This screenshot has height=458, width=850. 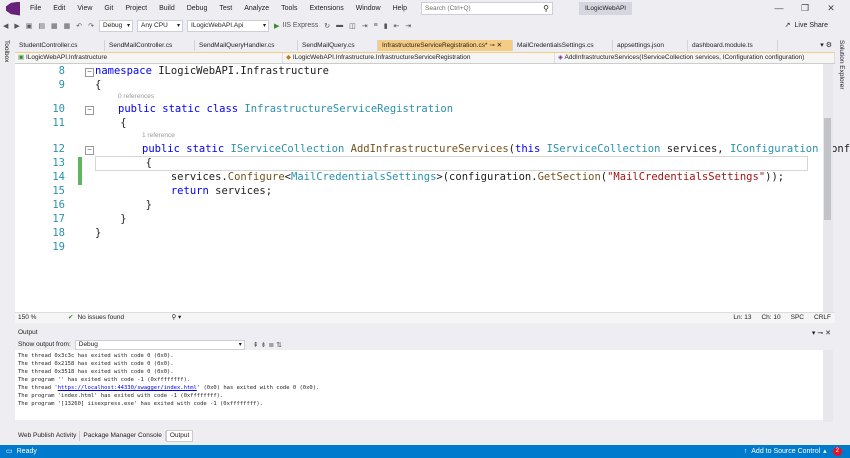 What do you see at coordinates (499, 45) in the screenshot?
I see `close-tab-icon: ✕` at bounding box center [499, 45].